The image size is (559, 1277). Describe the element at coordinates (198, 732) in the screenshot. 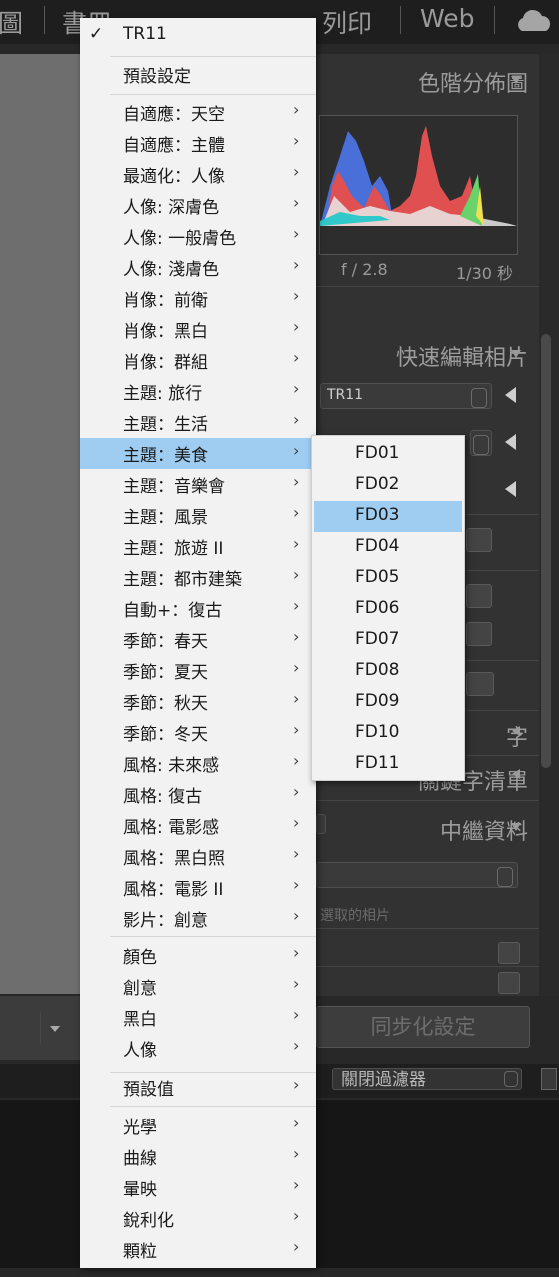

I see `menu-item: 季節：冬天 ›` at that location.